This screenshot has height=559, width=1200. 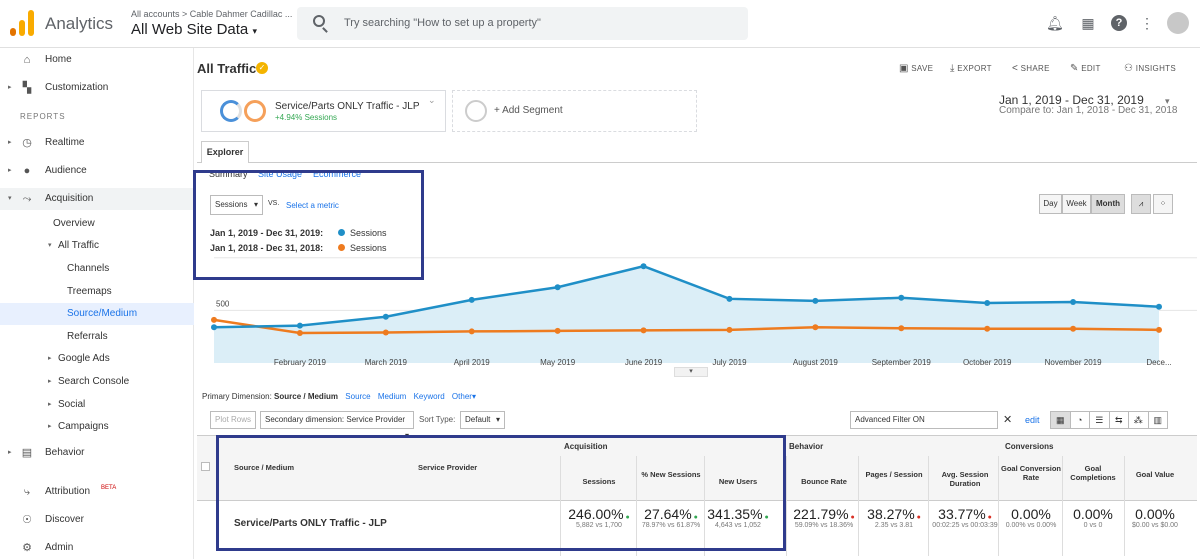 What do you see at coordinates (1100, 420) in the screenshot?
I see `performance-view-icon: ☰` at bounding box center [1100, 420].